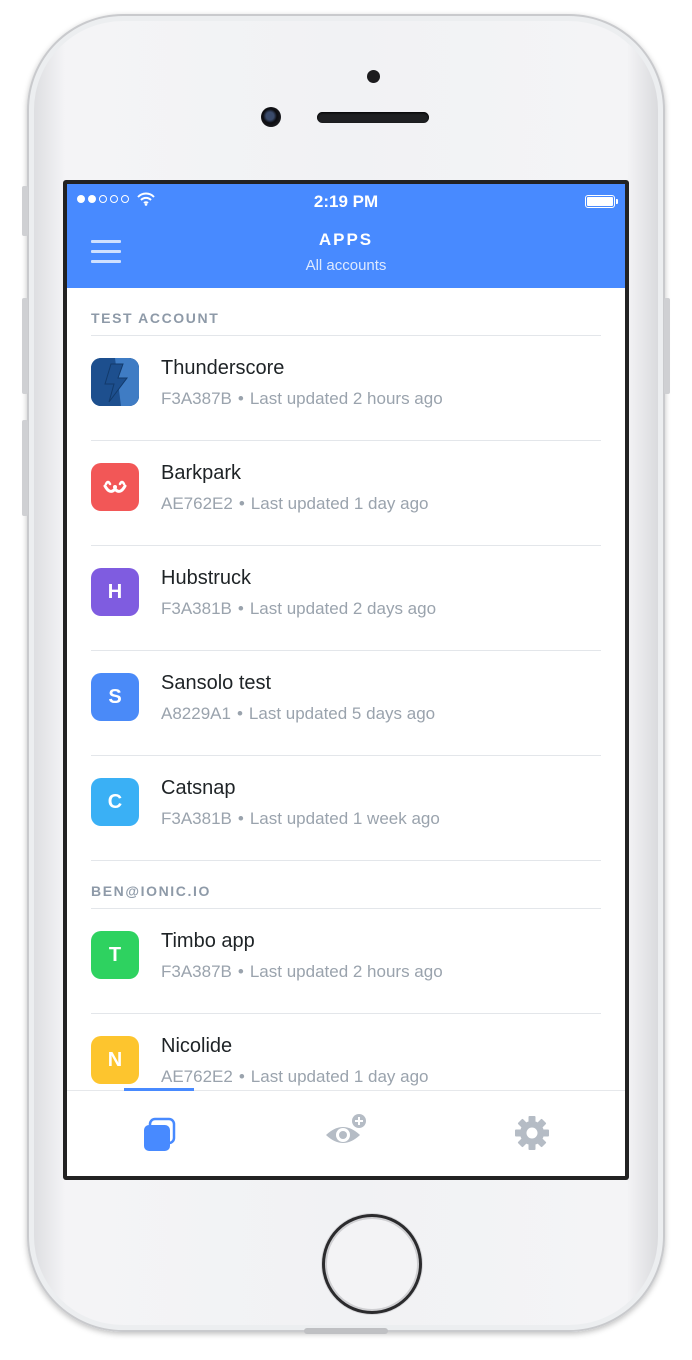 The width and height of the screenshot is (692, 1360). What do you see at coordinates (201, 473) in the screenshot?
I see `app-name: Barkpark` at bounding box center [201, 473].